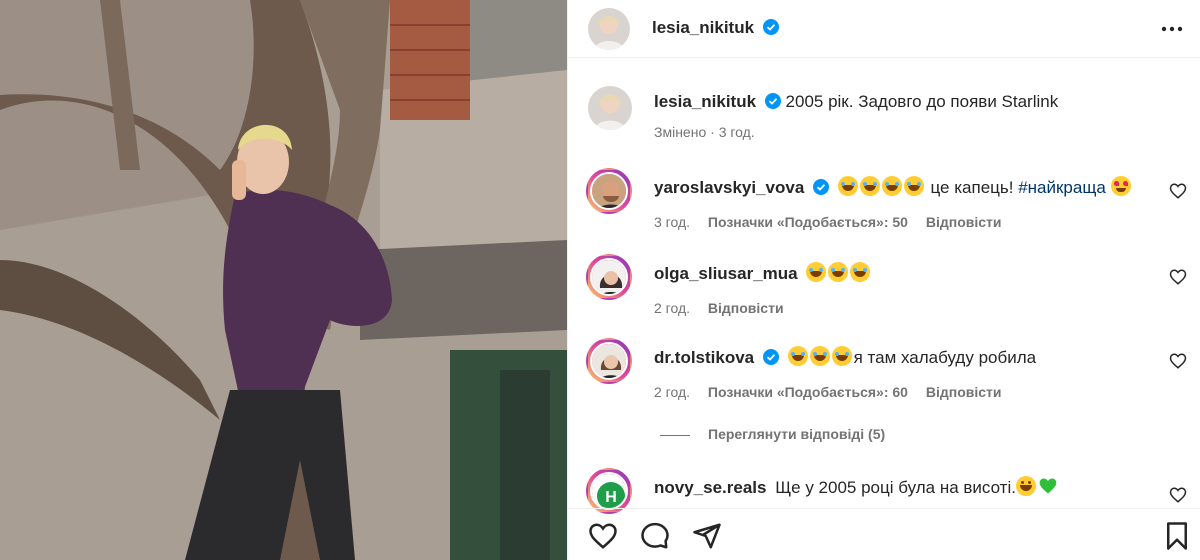 The image size is (1200, 560). What do you see at coordinates (703, 27) in the screenshot?
I see `author-username: lesia_nikituk` at bounding box center [703, 27].